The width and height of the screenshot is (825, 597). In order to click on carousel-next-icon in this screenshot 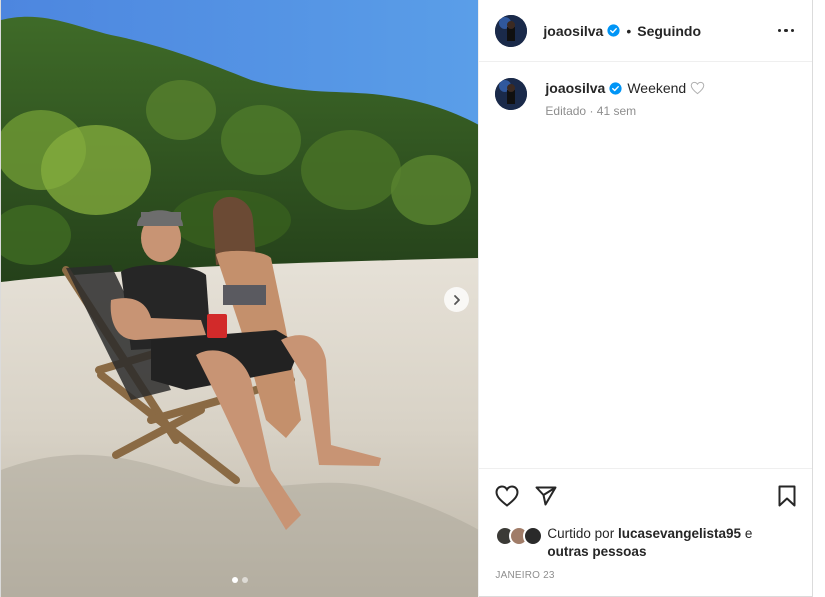, I will do `click(456, 299)`.